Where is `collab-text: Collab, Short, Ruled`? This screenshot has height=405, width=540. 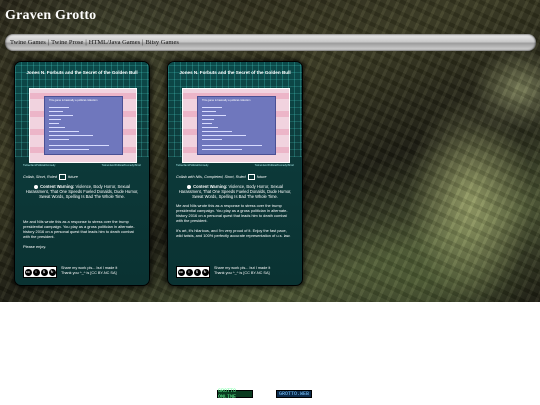 collab-text: Collab, Short, Ruled is located at coordinates (40, 177).